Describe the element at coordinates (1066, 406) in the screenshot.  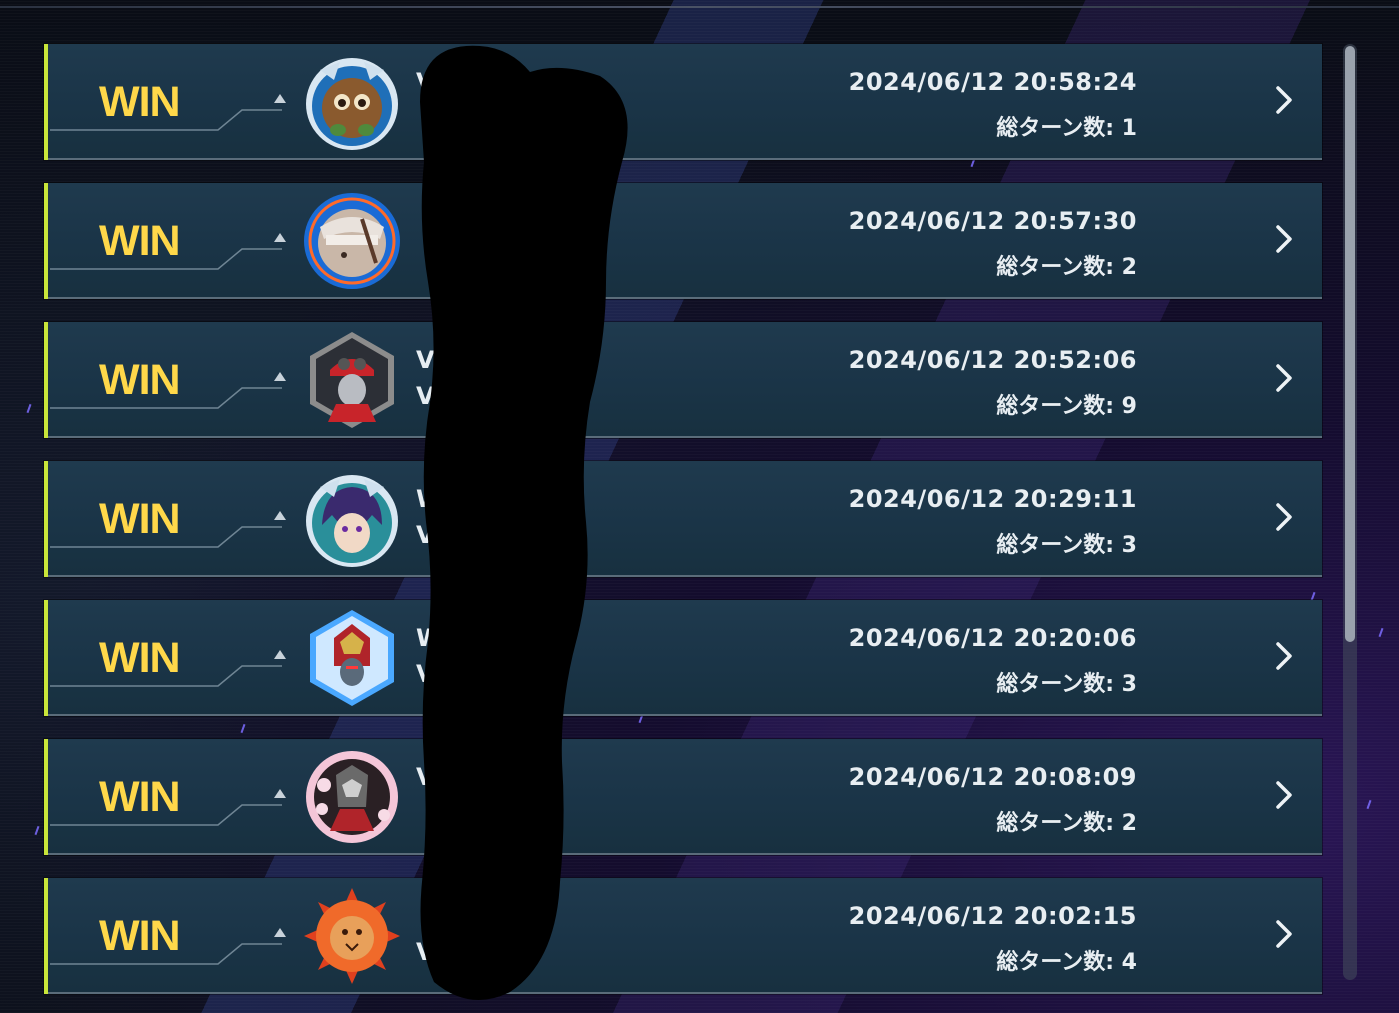
I see `total-turns: 総ターン数: 9` at that location.